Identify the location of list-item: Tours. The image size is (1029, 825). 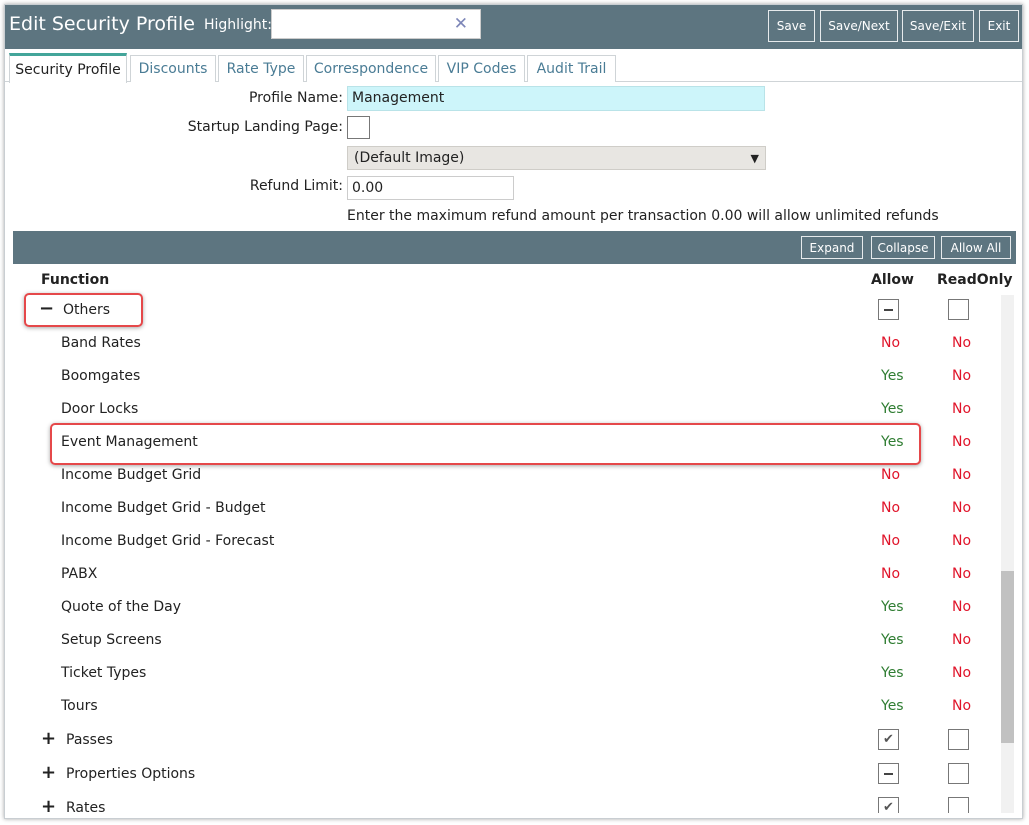
(79, 706).